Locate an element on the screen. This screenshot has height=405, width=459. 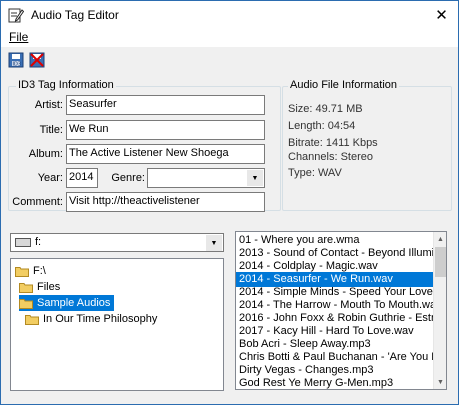
info-size: Size: 49.71 MB is located at coordinates (325, 109).